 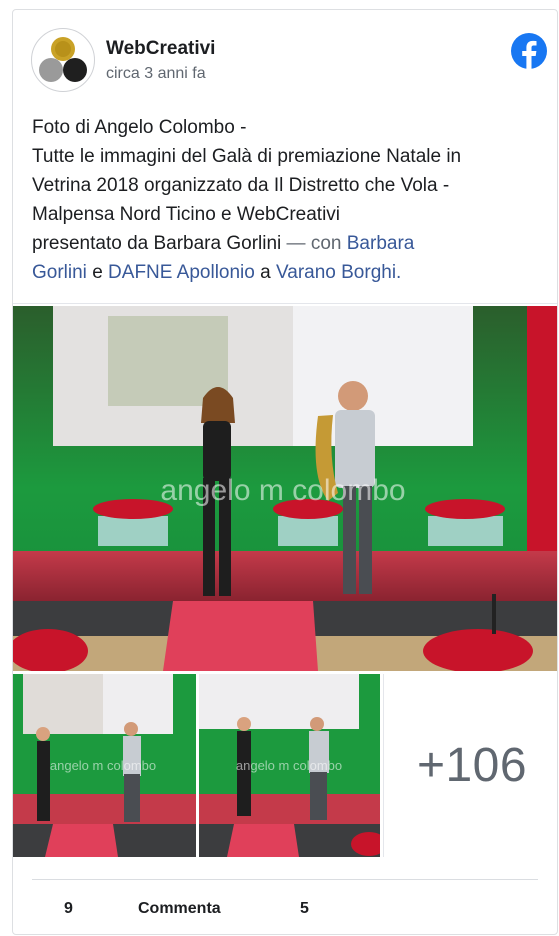 What do you see at coordinates (97, 272) in the screenshot?
I see `conjunction-e: e` at bounding box center [97, 272].